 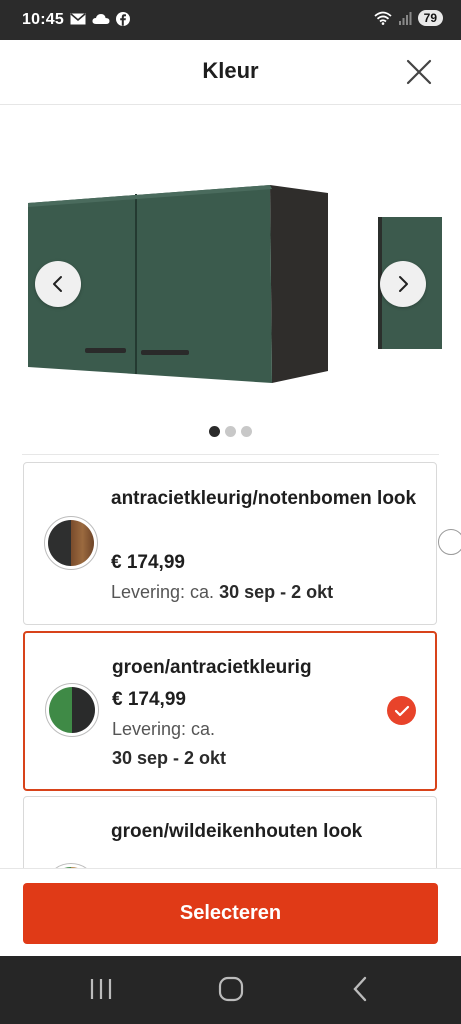 I want to click on select-button: Selecteren, so click(x=230, y=913).